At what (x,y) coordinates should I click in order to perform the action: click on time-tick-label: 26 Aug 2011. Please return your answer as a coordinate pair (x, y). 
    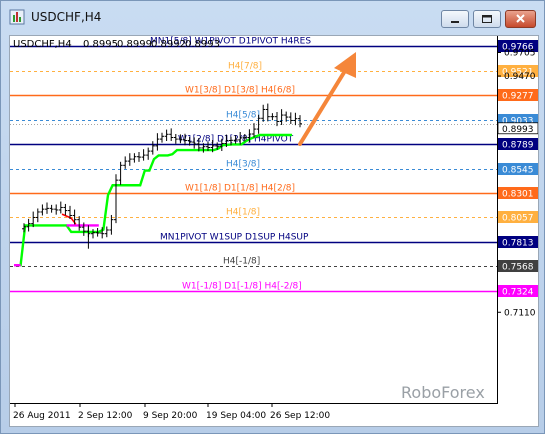
    Looking at the image, I should click on (42, 416).